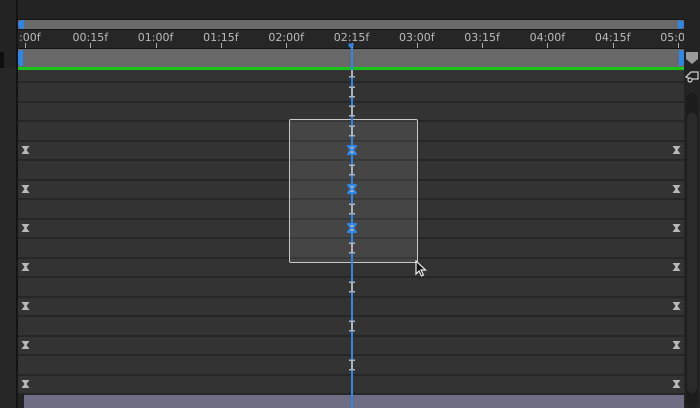 The width and height of the screenshot is (700, 408). I want to click on navigator-start-handle, so click(21, 24).